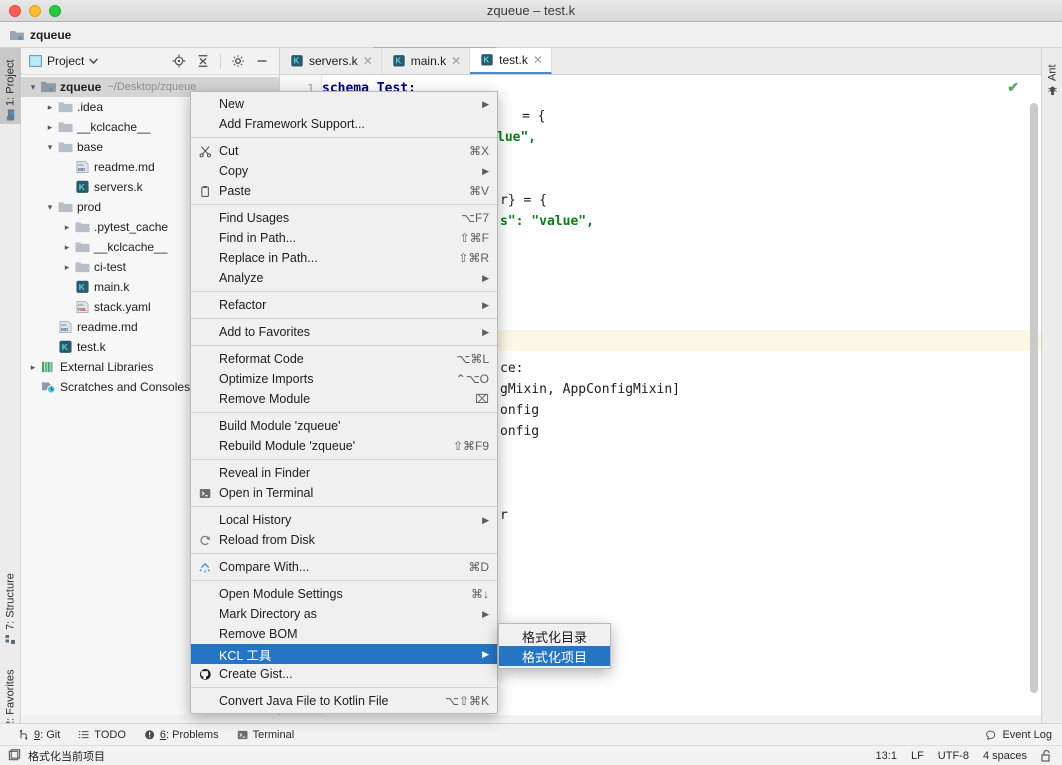 The width and height of the screenshot is (1062, 765). What do you see at coordinates (94, 61) in the screenshot?
I see `chevron-down-icon` at bounding box center [94, 61].